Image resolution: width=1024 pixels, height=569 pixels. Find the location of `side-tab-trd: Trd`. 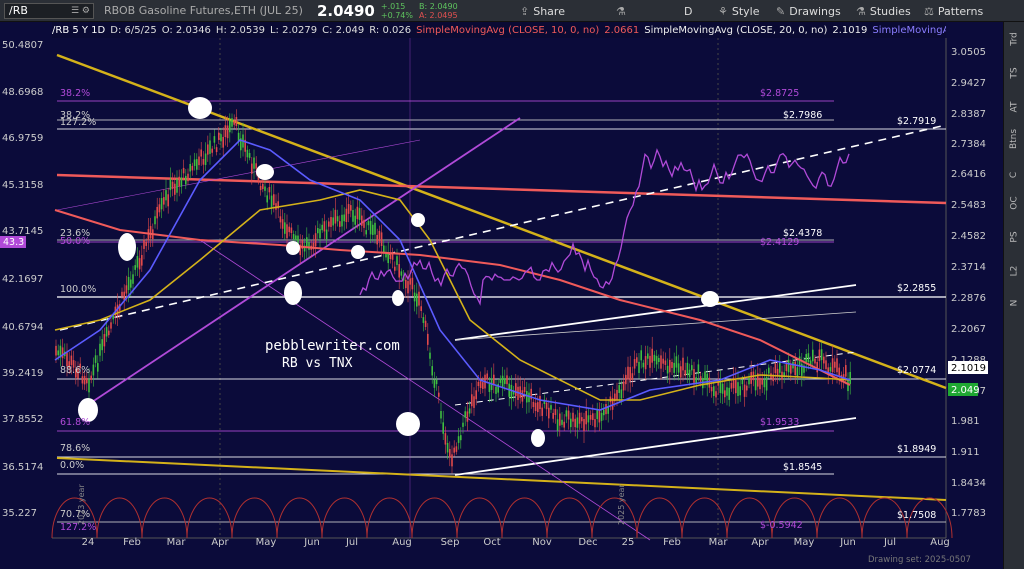

side-tab-trd: Trd is located at coordinates (1014, 39).